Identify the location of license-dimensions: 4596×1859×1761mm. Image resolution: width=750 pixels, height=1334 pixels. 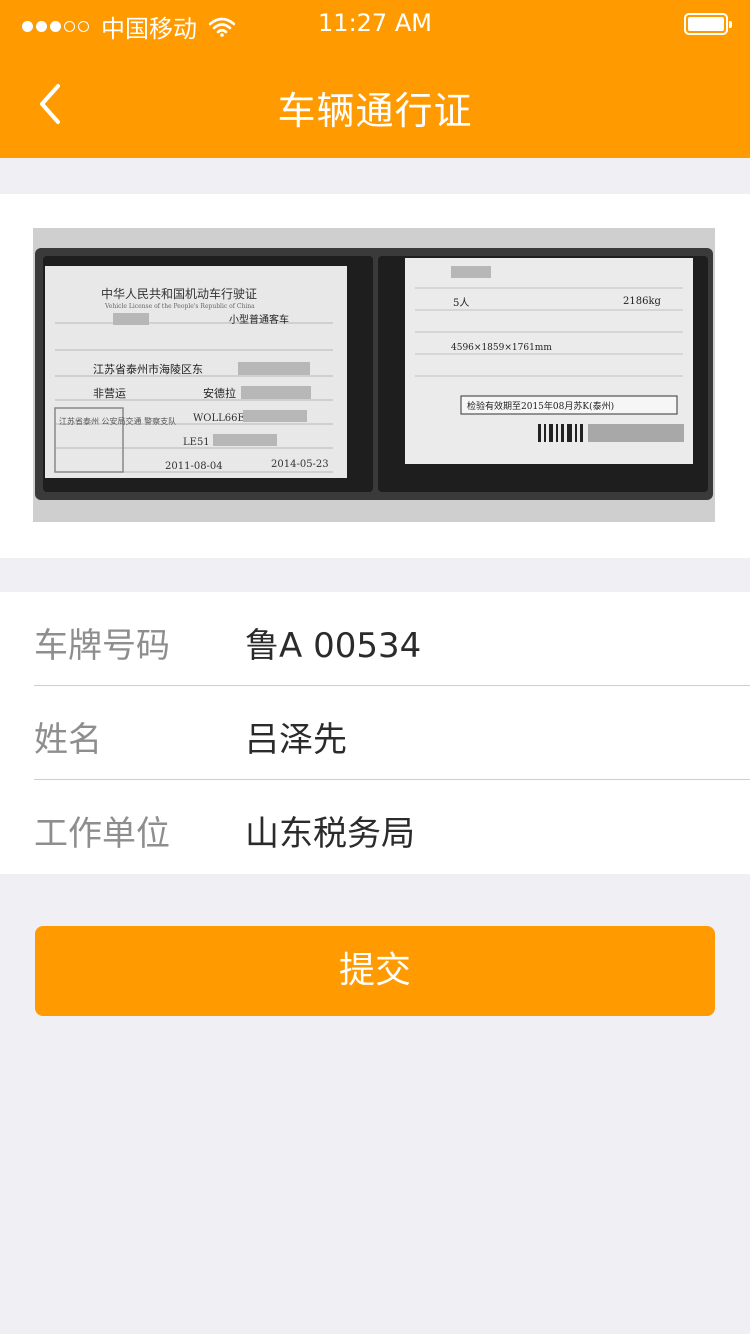
(501, 348).